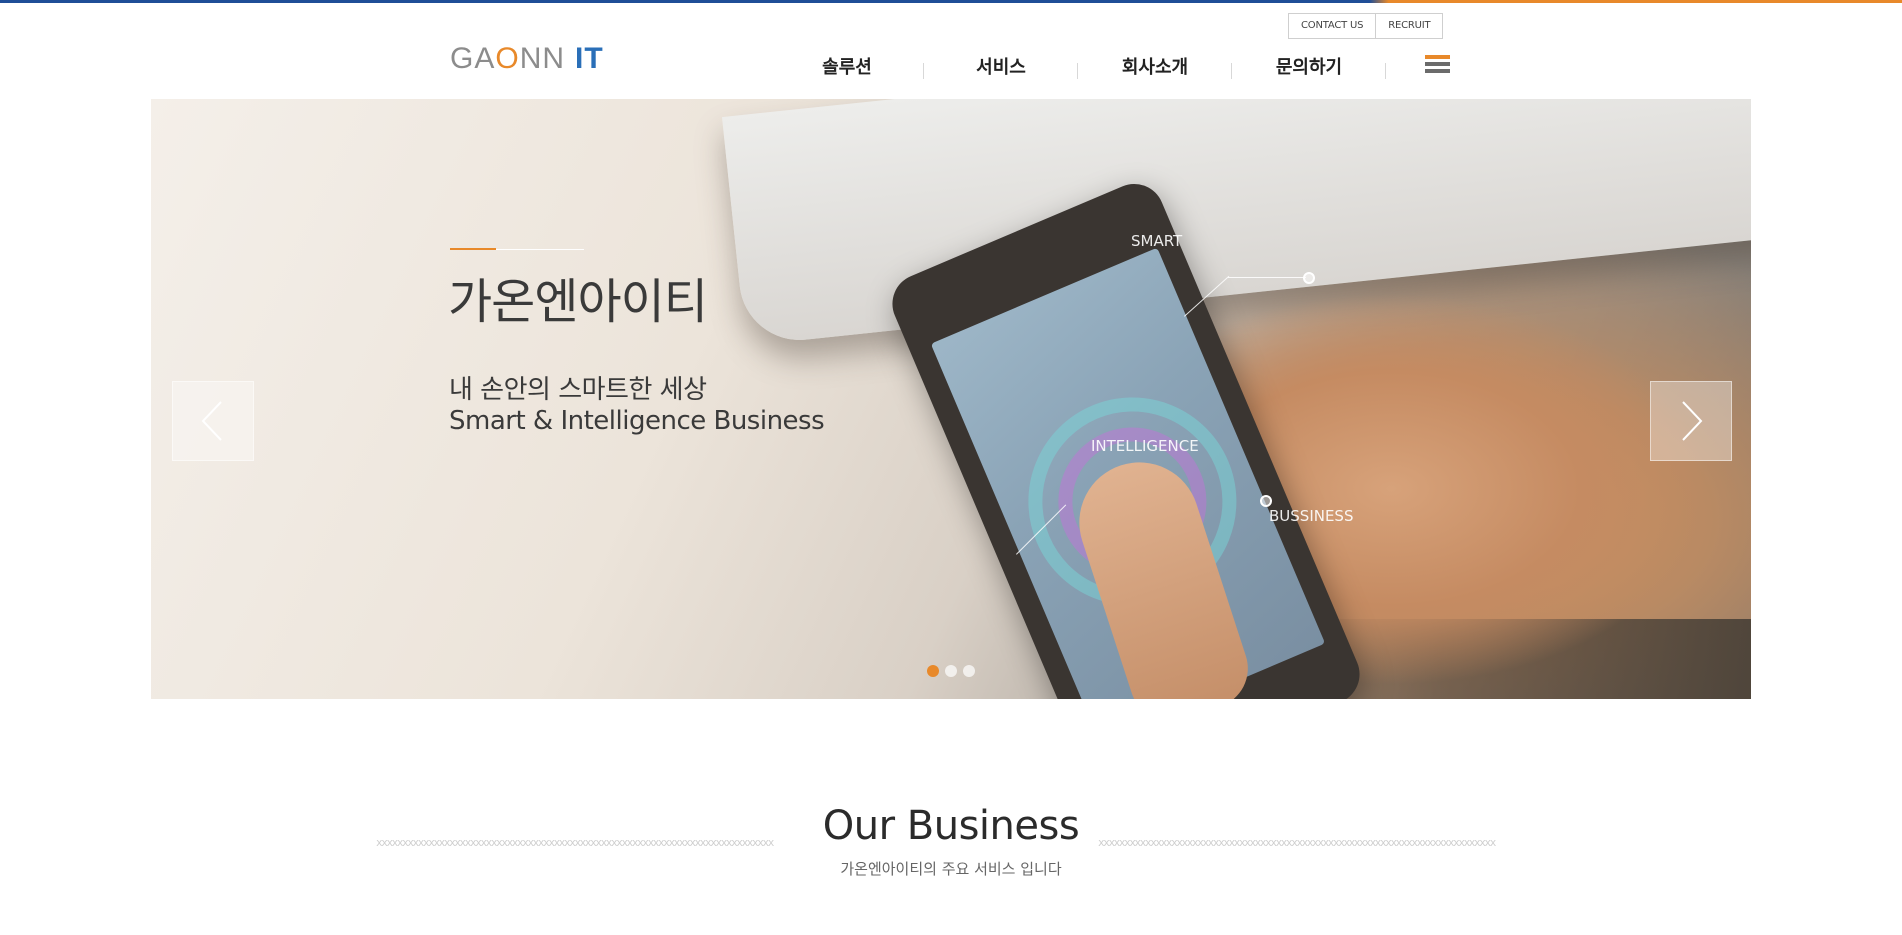 Image resolution: width=1902 pixels, height=935 pixels. I want to click on section-subtitle: 가온엔아이티의 주요 서비스 입니다, so click(951, 869).